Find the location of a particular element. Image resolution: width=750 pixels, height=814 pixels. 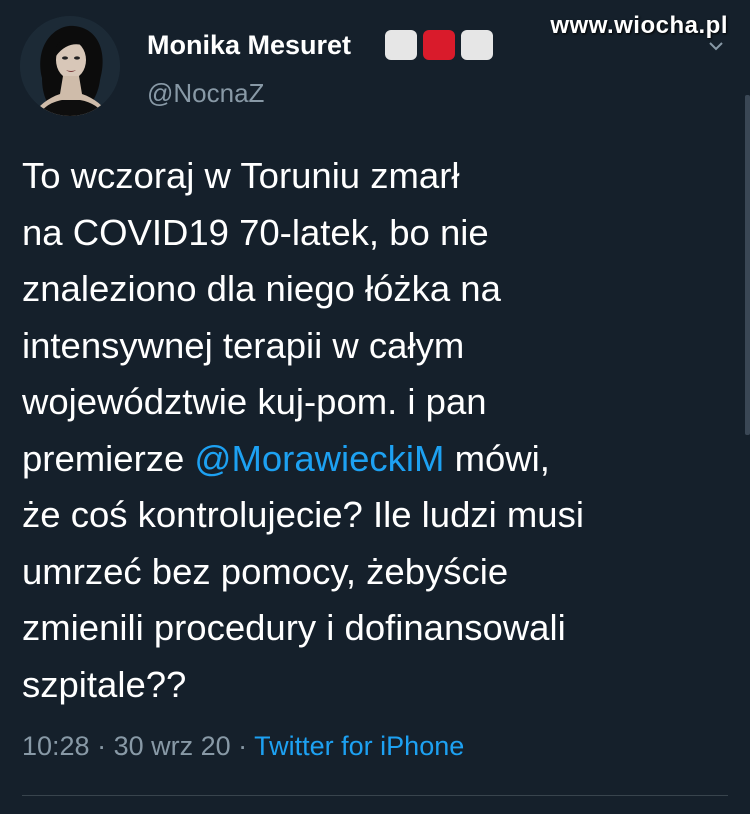

tweet-text-fragment: mówi, is located at coordinates (497, 458).